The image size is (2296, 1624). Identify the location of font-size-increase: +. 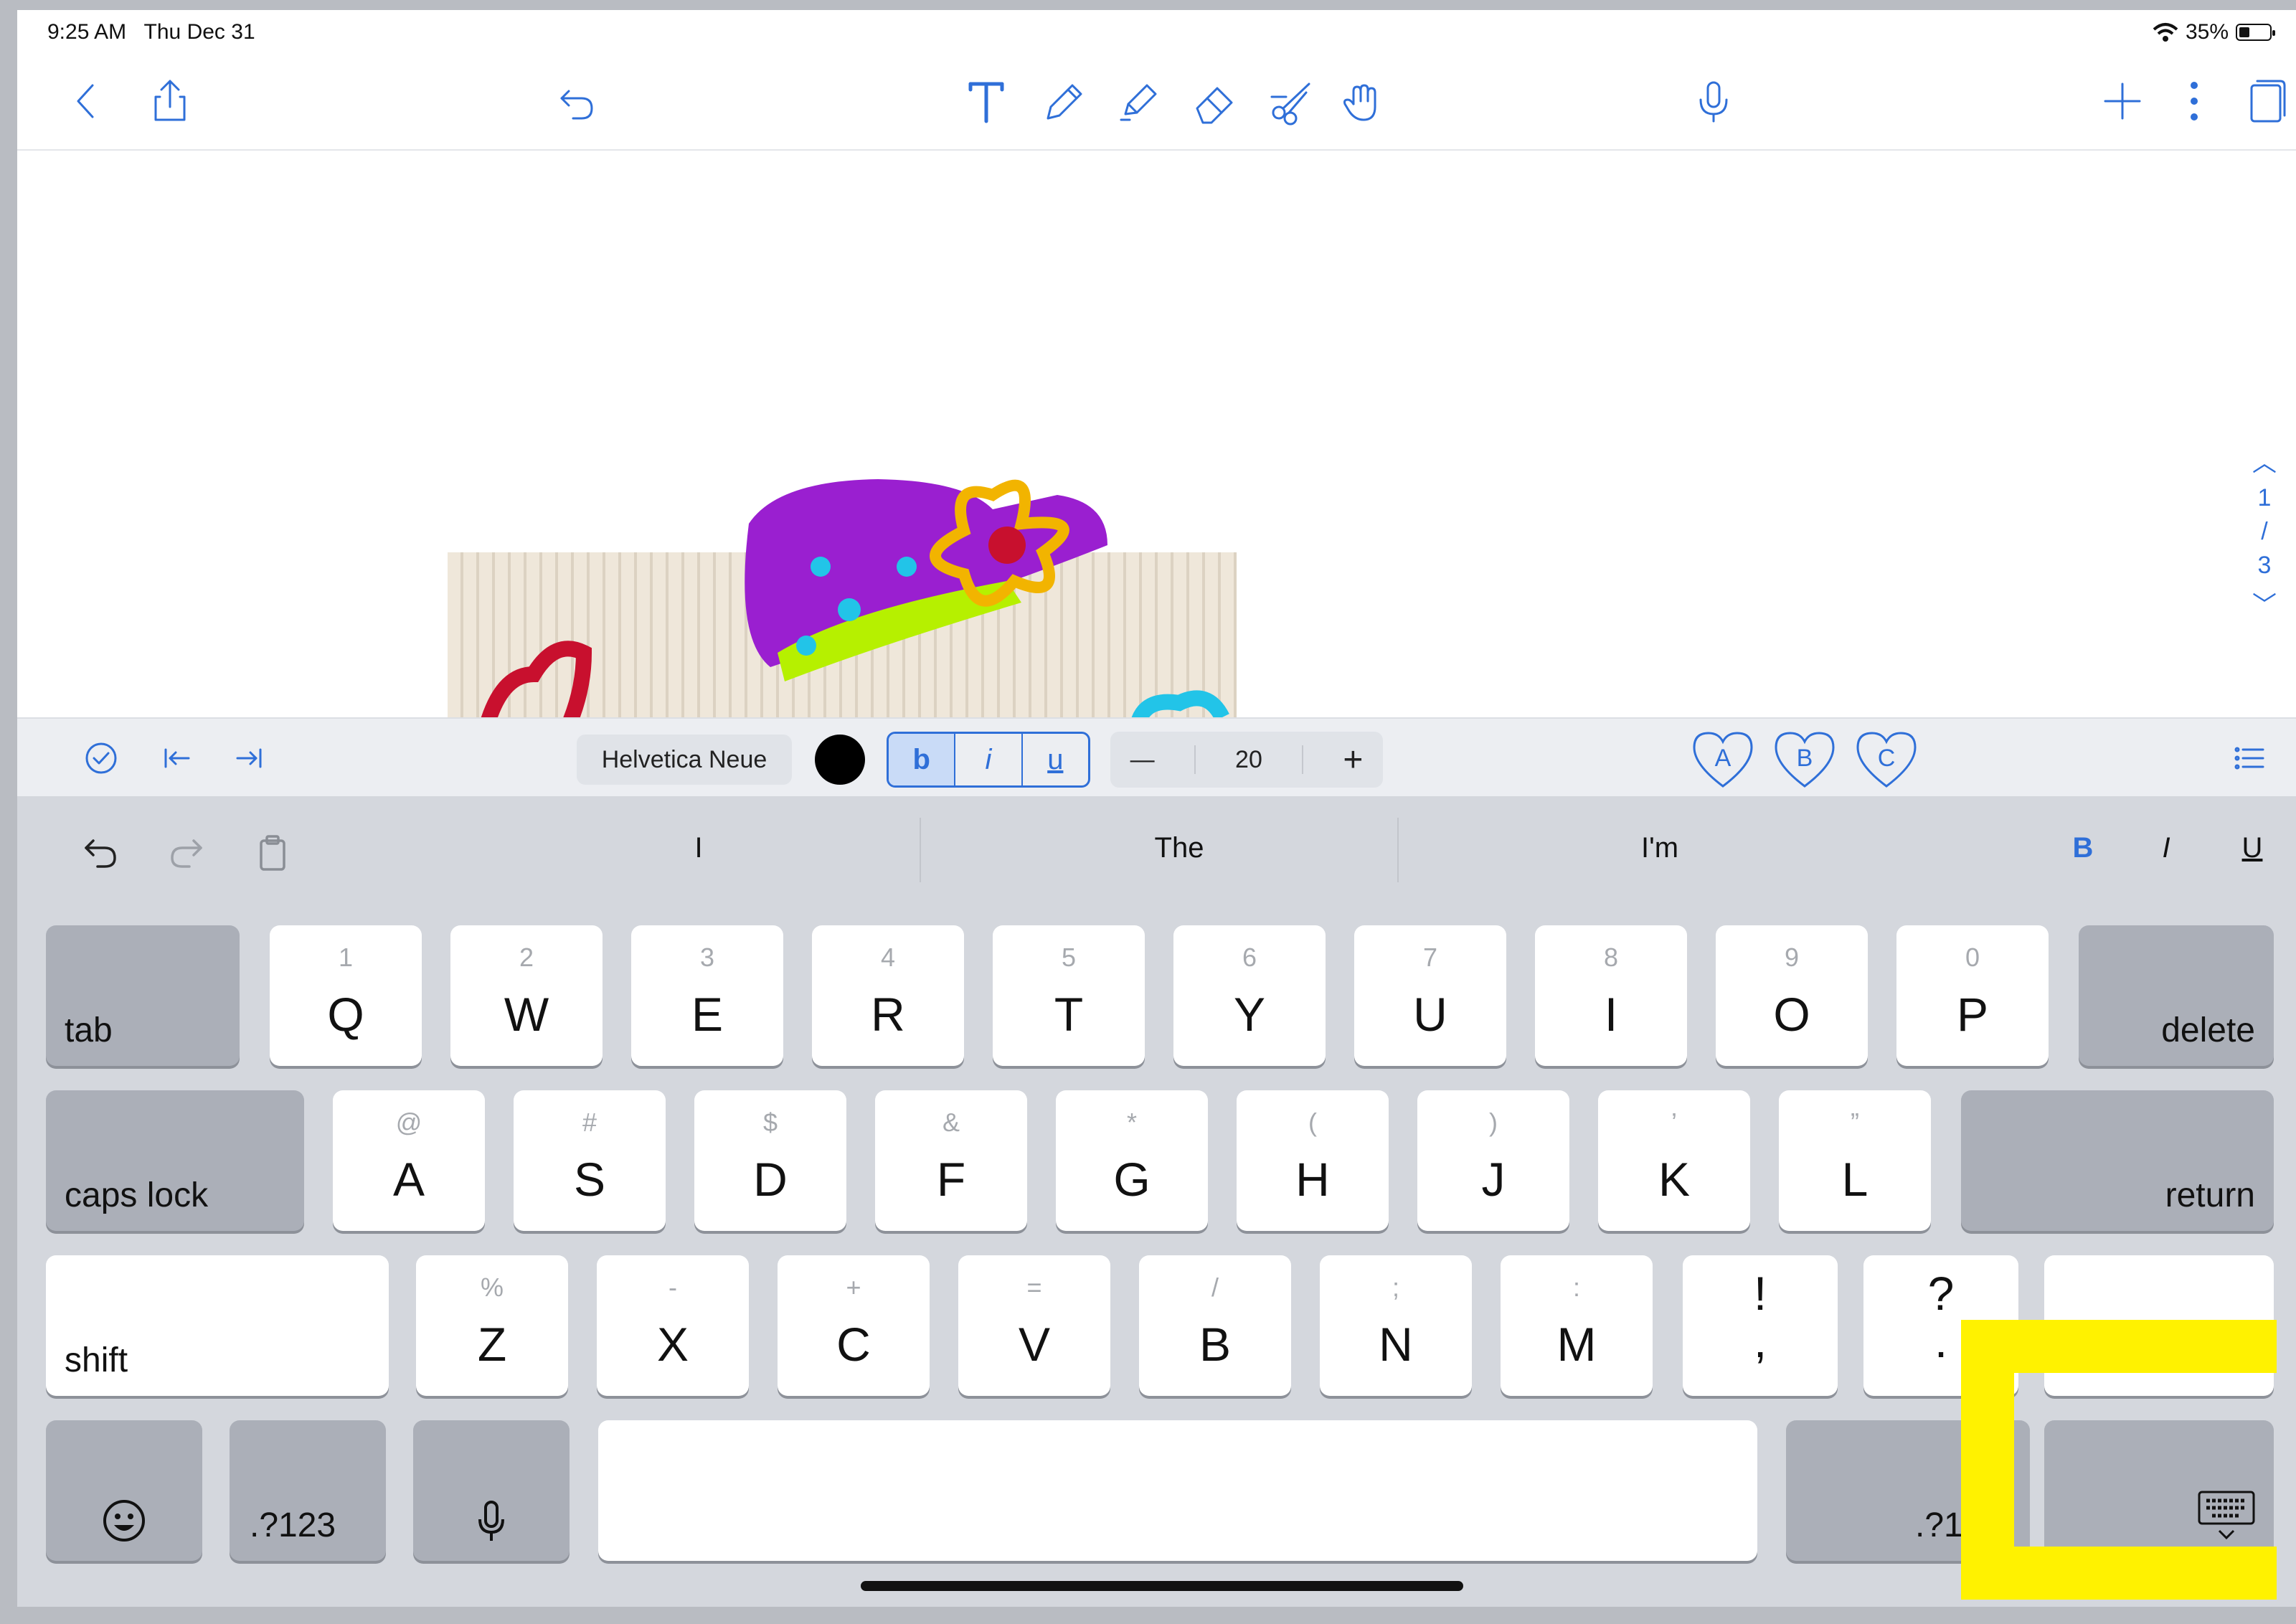
(1353, 760).